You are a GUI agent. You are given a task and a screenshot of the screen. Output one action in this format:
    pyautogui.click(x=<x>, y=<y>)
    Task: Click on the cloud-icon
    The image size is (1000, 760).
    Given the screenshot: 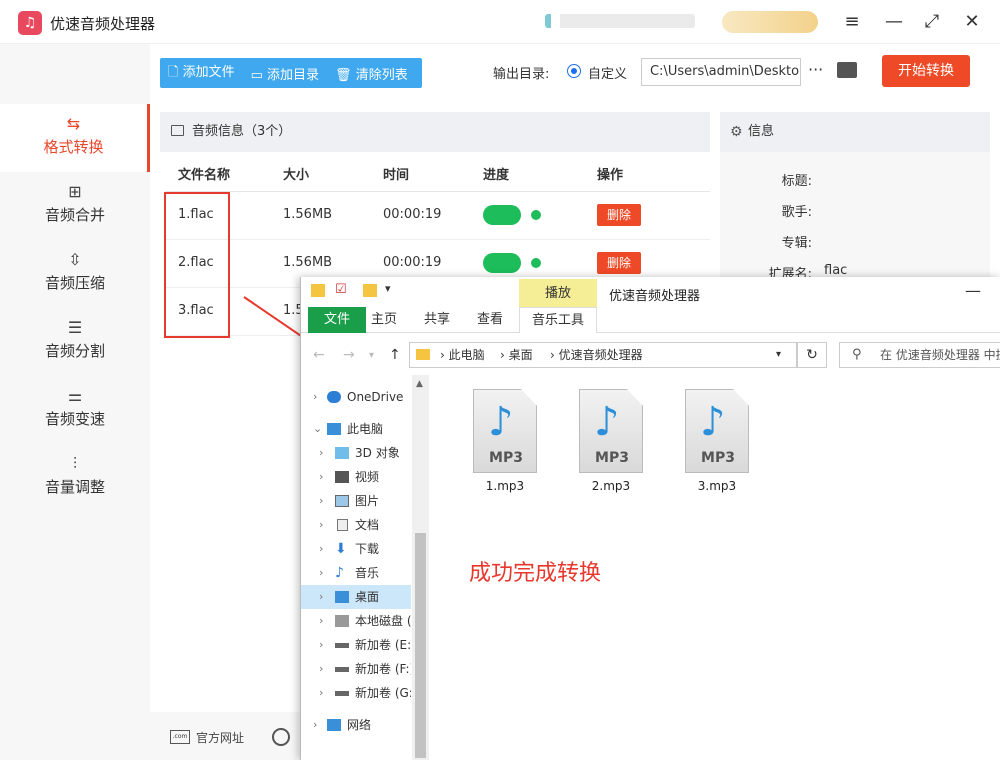 What is the action you would take?
    pyautogui.click(x=334, y=397)
    